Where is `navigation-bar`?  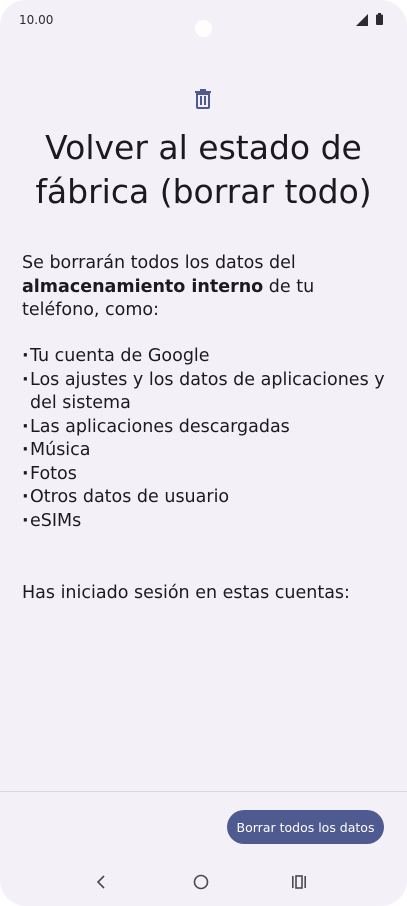 navigation-bar is located at coordinates (203, 882).